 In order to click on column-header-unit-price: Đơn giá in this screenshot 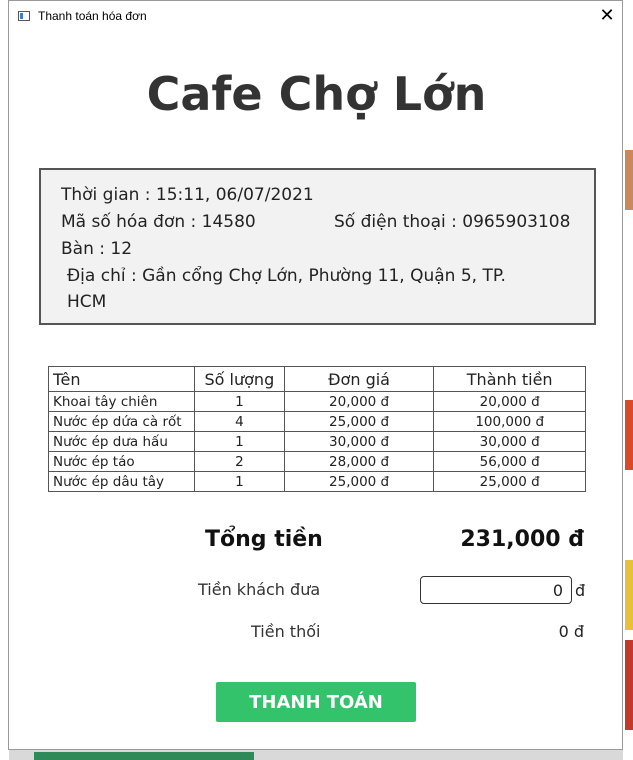, I will do `click(359, 379)`.